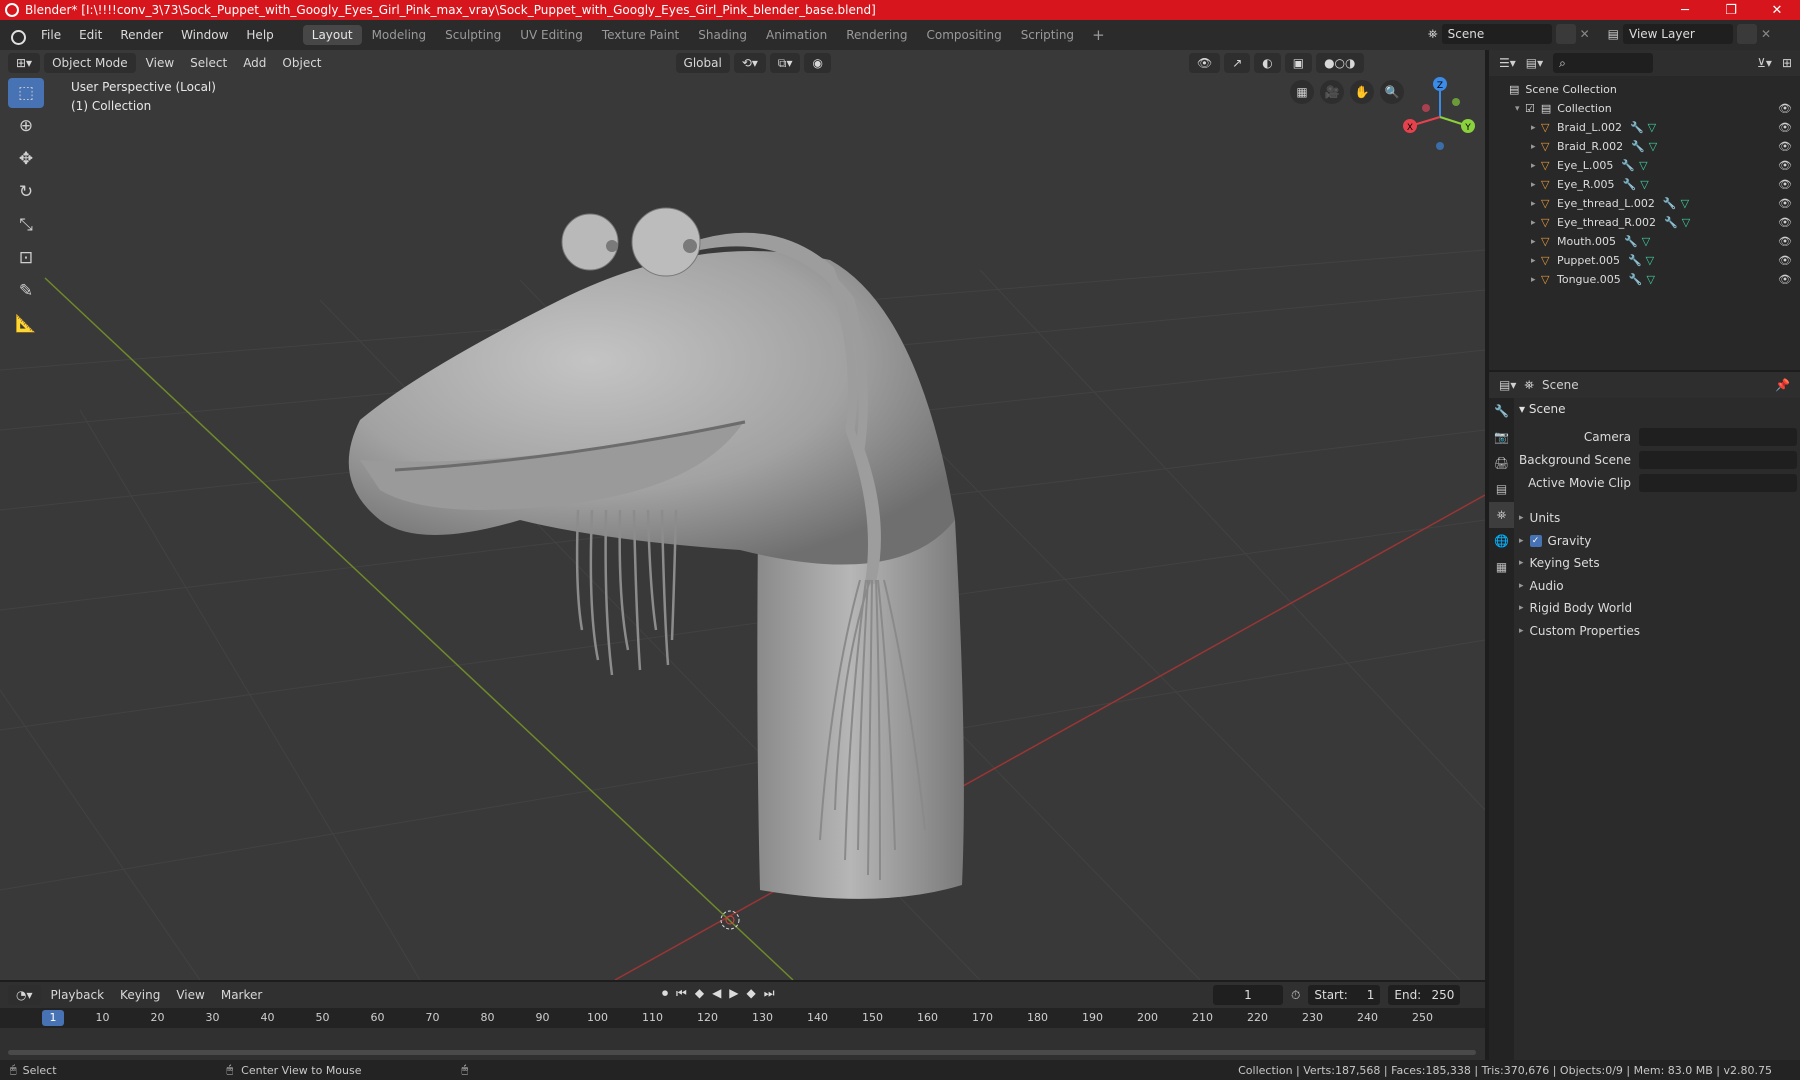 The height and width of the screenshot is (1080, 1800). What do you see at coordinates (254, 63) in the screenshot?
I see `viewport-menu-add: Add` at bounding box center [254, 63].